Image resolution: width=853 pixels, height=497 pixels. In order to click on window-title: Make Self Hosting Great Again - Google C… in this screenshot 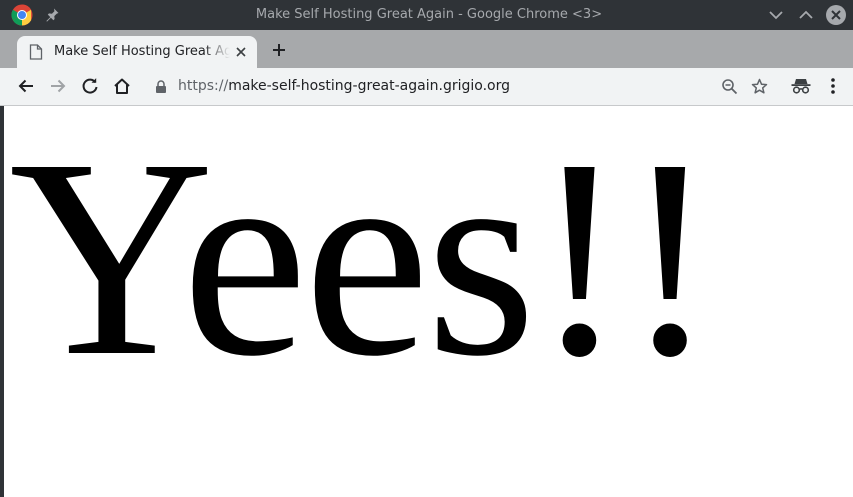, I will do `click(429, 14)`.